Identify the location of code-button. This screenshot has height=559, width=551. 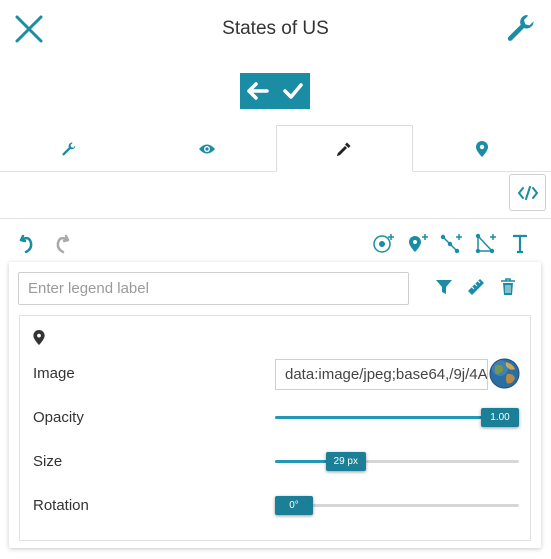
(527, 192).